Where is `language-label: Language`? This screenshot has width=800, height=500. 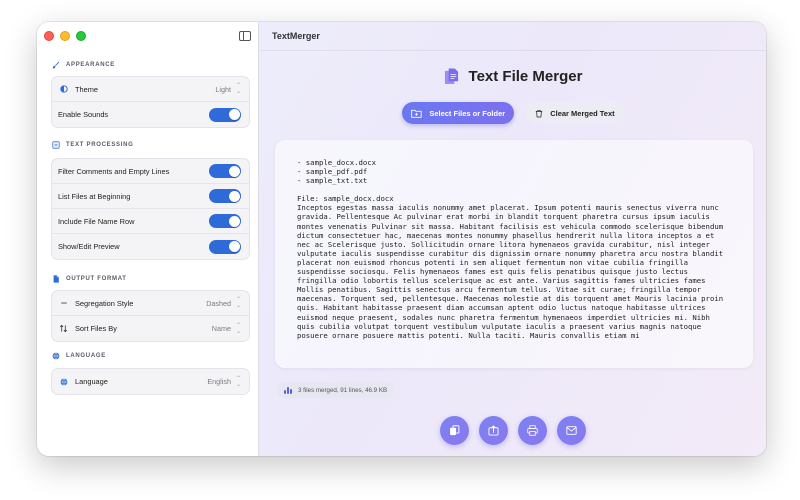
language-label: Language is located at coordinates (91, 381).